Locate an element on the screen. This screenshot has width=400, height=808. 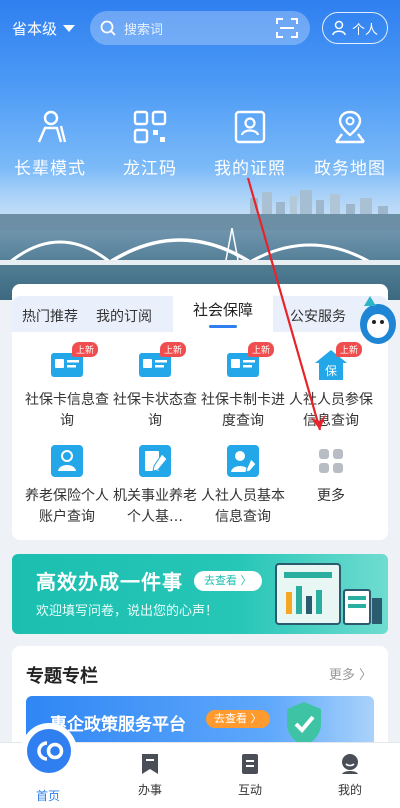
quick-link-label: 政务地图 is located at coordinates (350, 169).